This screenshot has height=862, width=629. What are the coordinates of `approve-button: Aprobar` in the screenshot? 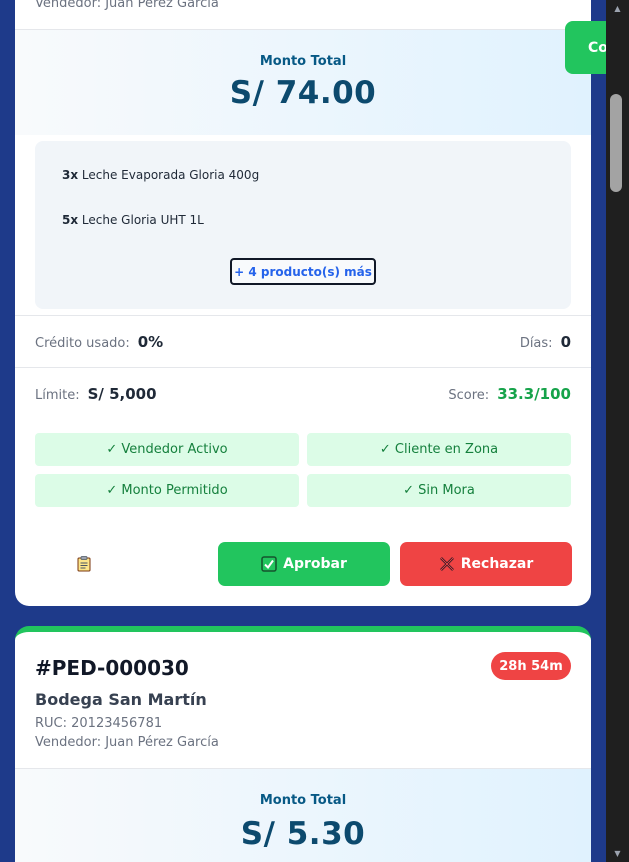 It's located at (304, 564).